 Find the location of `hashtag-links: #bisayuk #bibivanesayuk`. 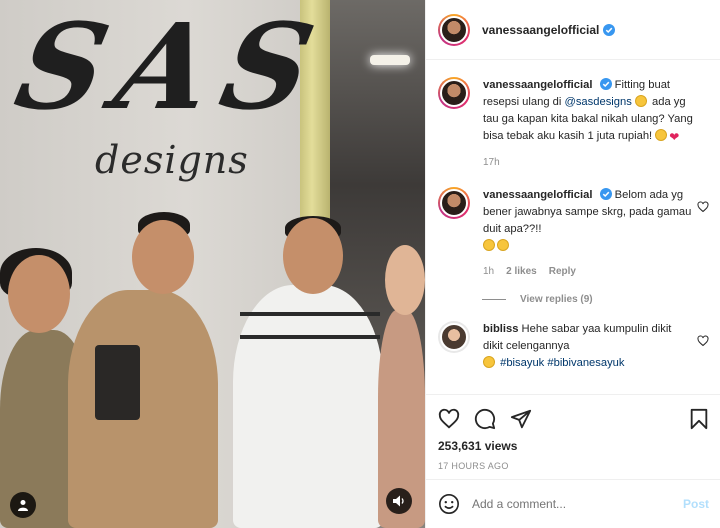

hashtag-links: #bisayuk #bibivanesayuk is located at coordinates (562, 363).